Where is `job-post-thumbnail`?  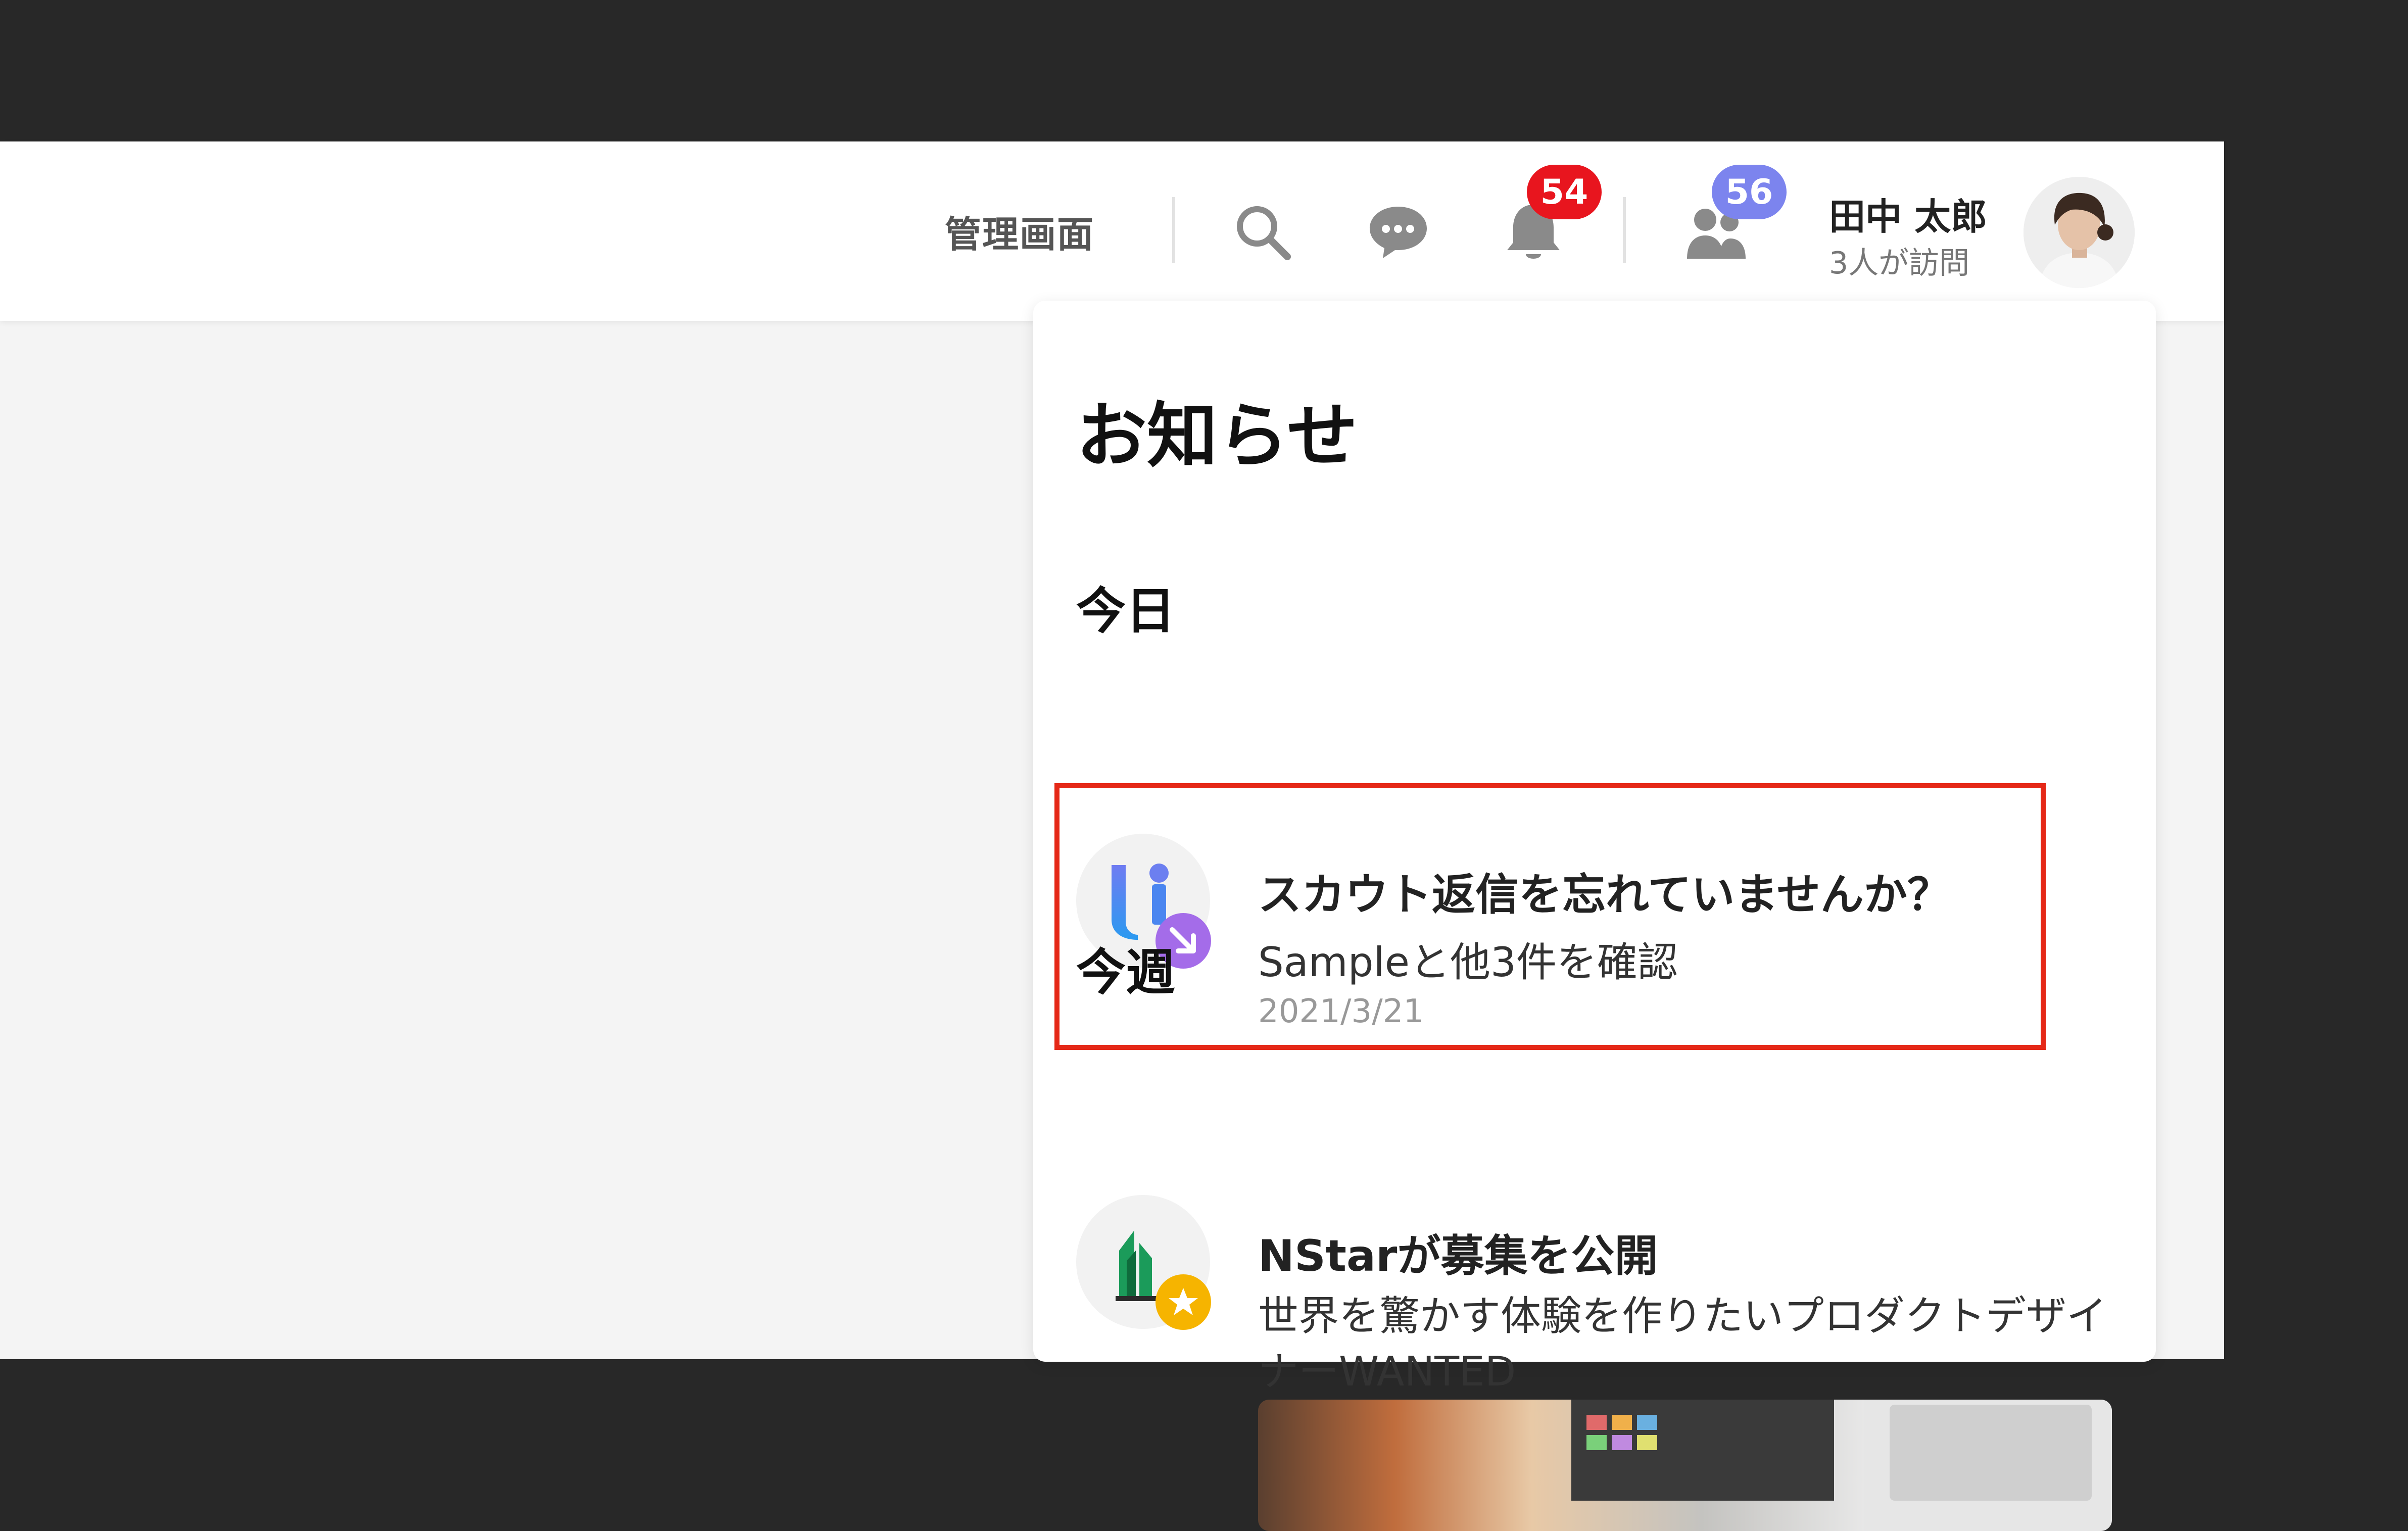
job-post-thumbnail is located at coordinates (1685, 1466).